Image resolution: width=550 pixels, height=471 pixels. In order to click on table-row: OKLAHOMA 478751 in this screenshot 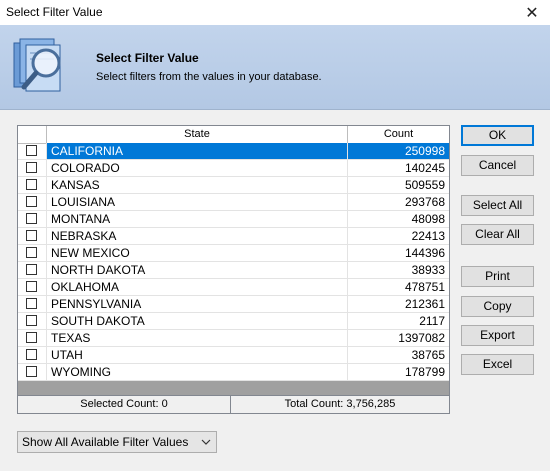, I will do `click(233, 287)`.